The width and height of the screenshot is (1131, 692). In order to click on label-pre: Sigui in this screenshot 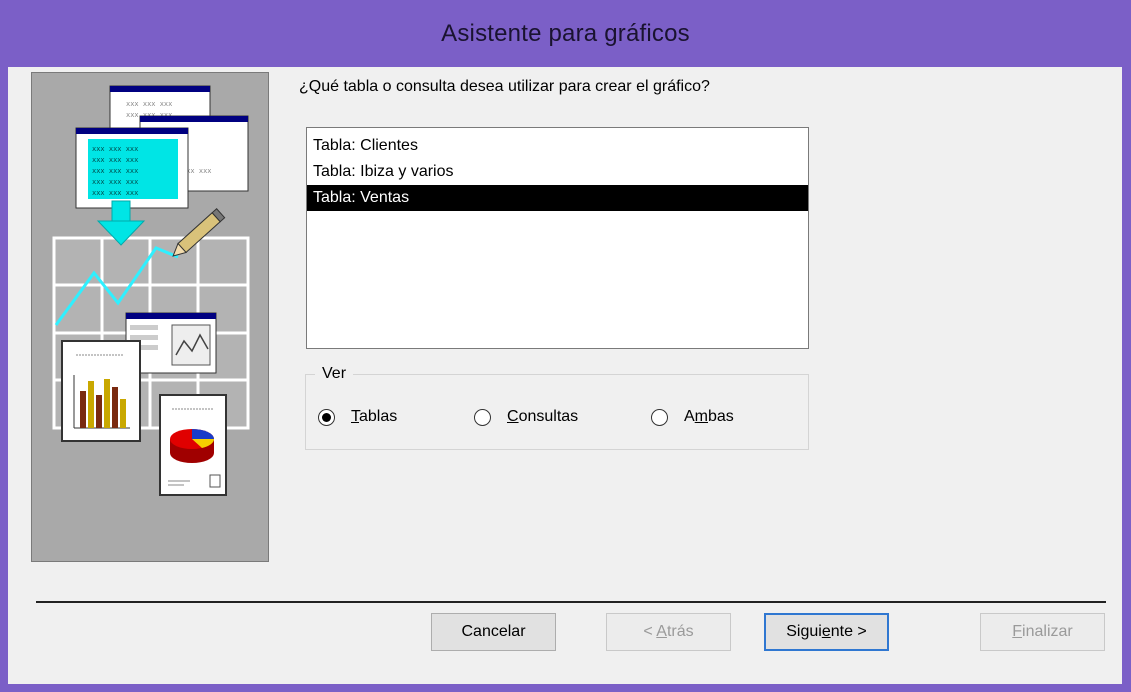, I will do `click(804, 631)`.